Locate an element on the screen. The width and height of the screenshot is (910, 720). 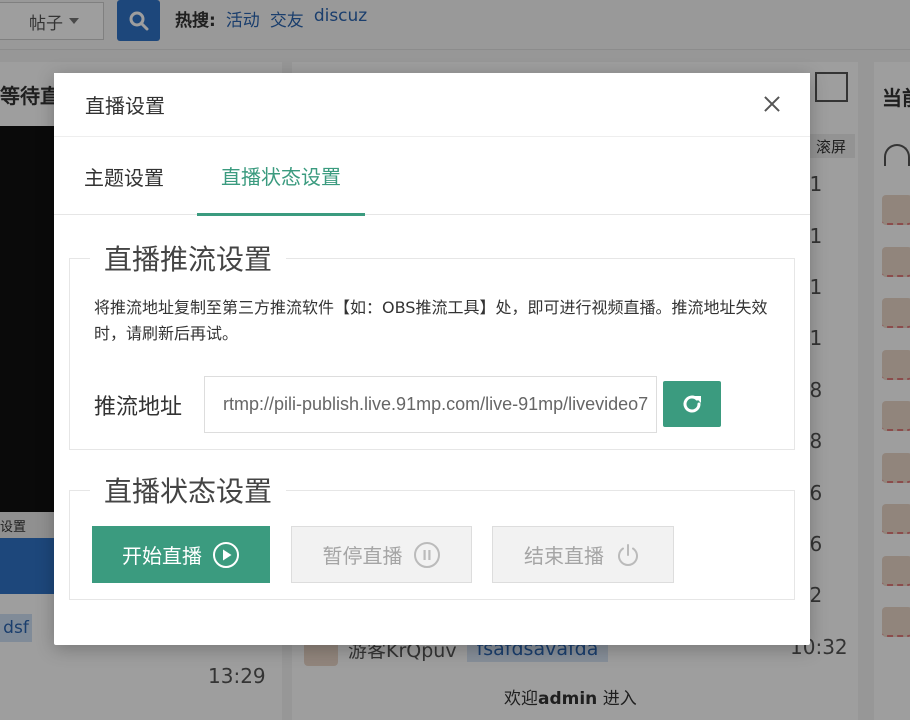
push-url-label: 推流地址 is located at coordinates (138, 407).